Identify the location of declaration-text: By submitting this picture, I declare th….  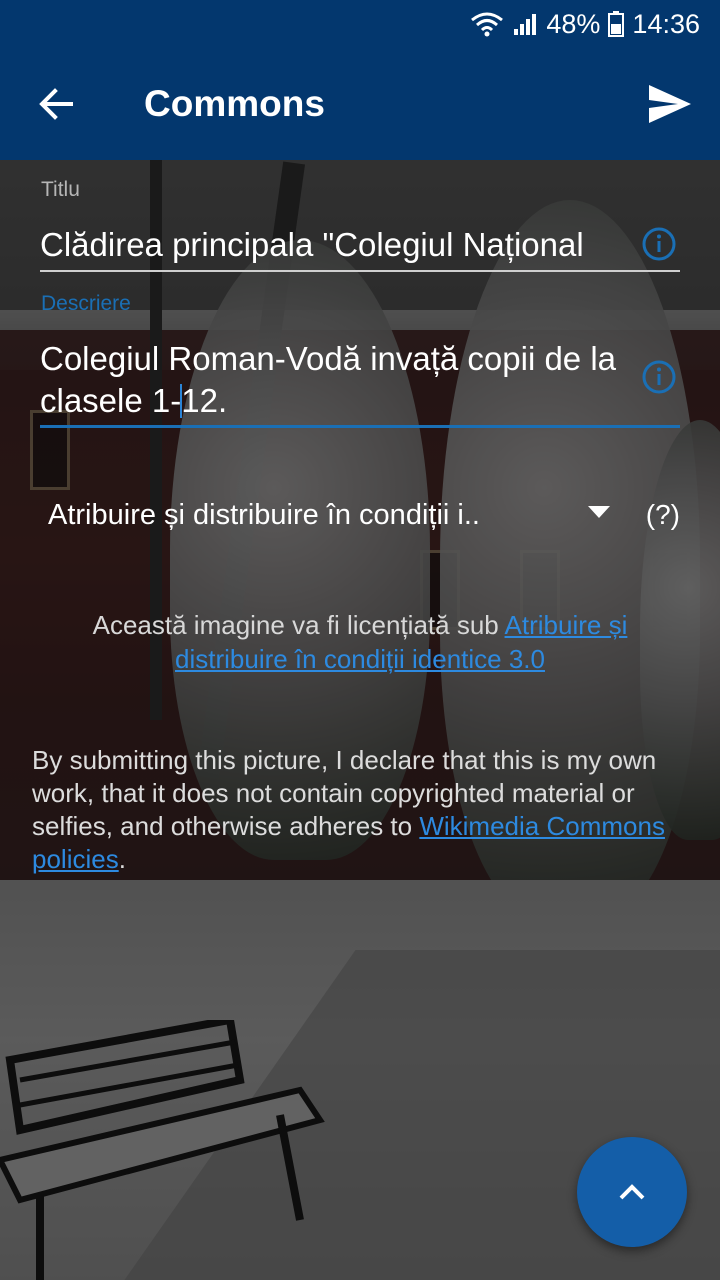
(357, 810).